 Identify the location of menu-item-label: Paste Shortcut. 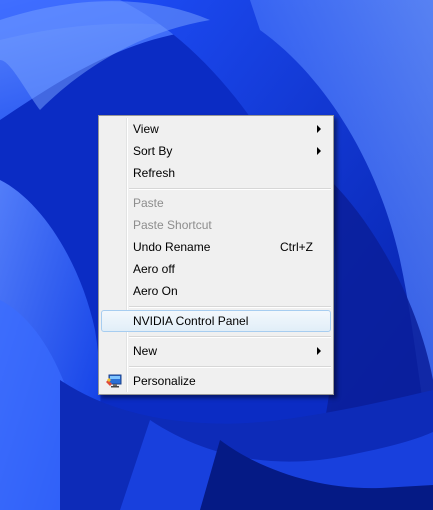
(172, 225).